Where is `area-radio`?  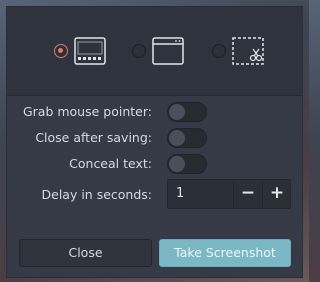
area-radio is located at coordinates (219, 51).